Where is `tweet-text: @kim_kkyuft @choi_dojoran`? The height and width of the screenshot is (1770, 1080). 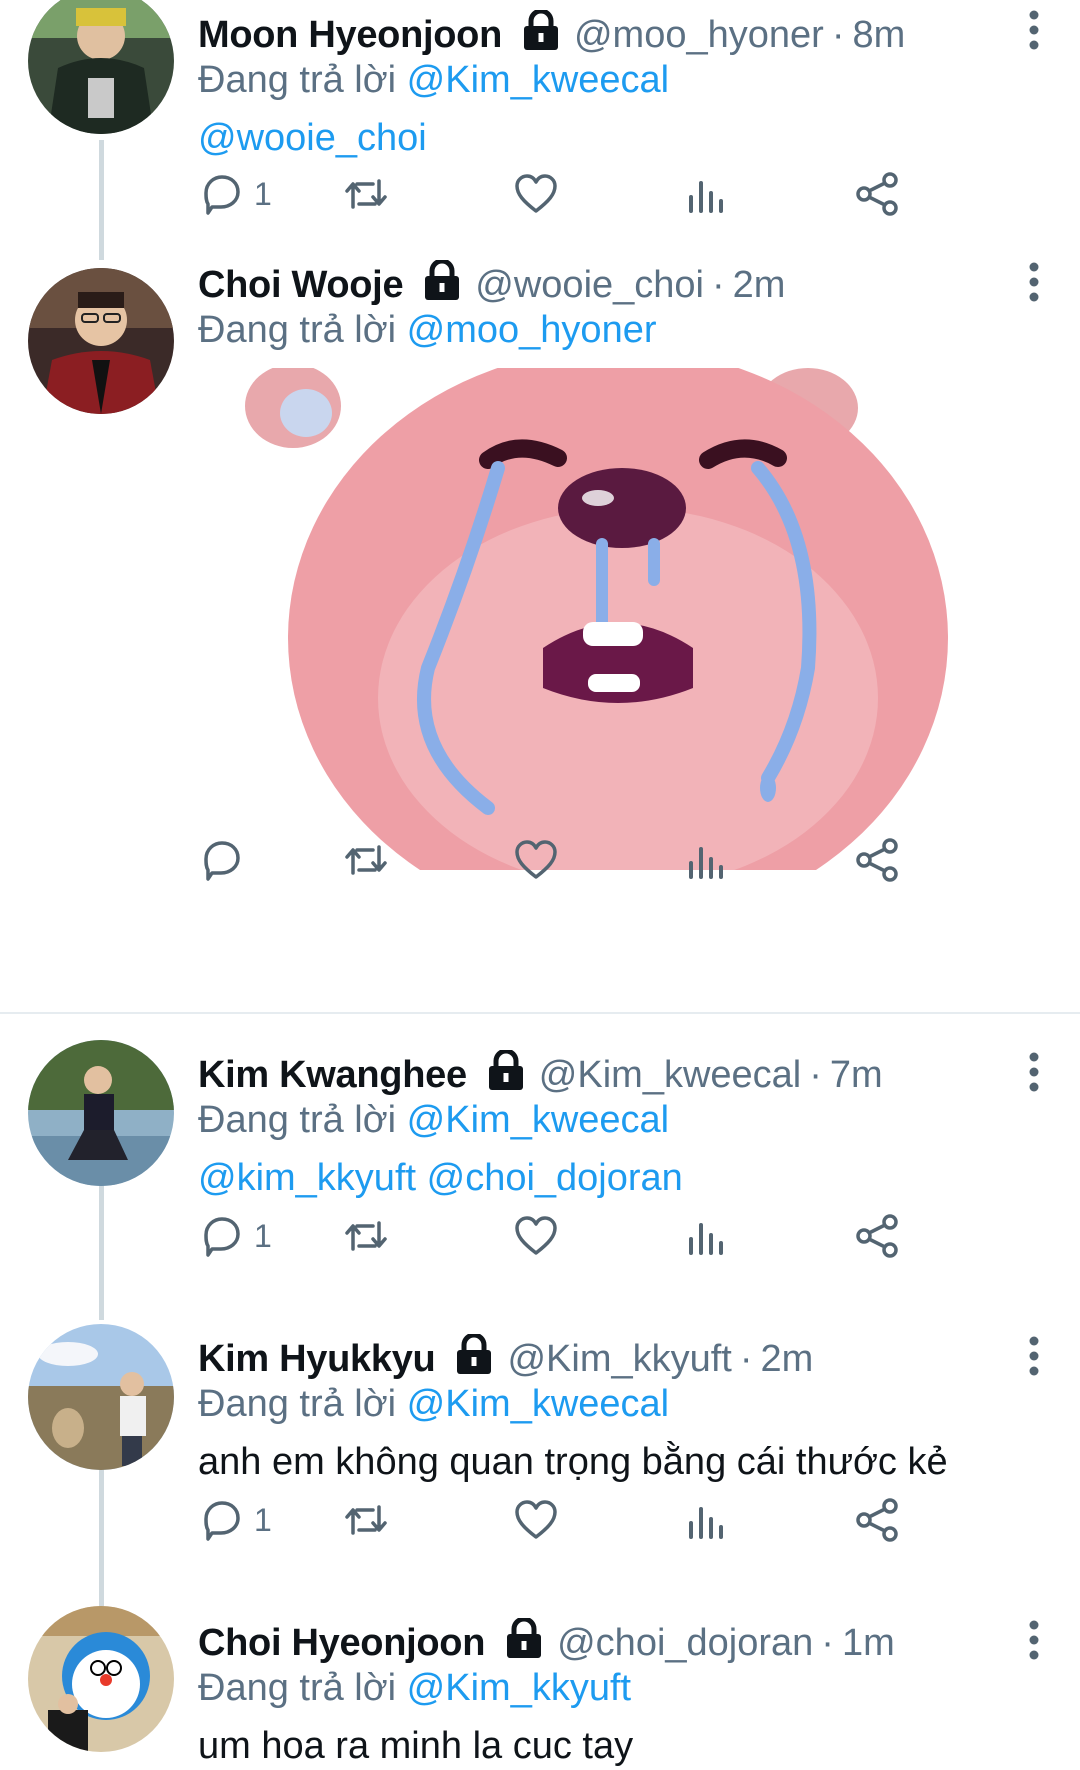
tweet-text: @kim_kkyuft @choi_dojoran is located at coordinates (624, 1178).